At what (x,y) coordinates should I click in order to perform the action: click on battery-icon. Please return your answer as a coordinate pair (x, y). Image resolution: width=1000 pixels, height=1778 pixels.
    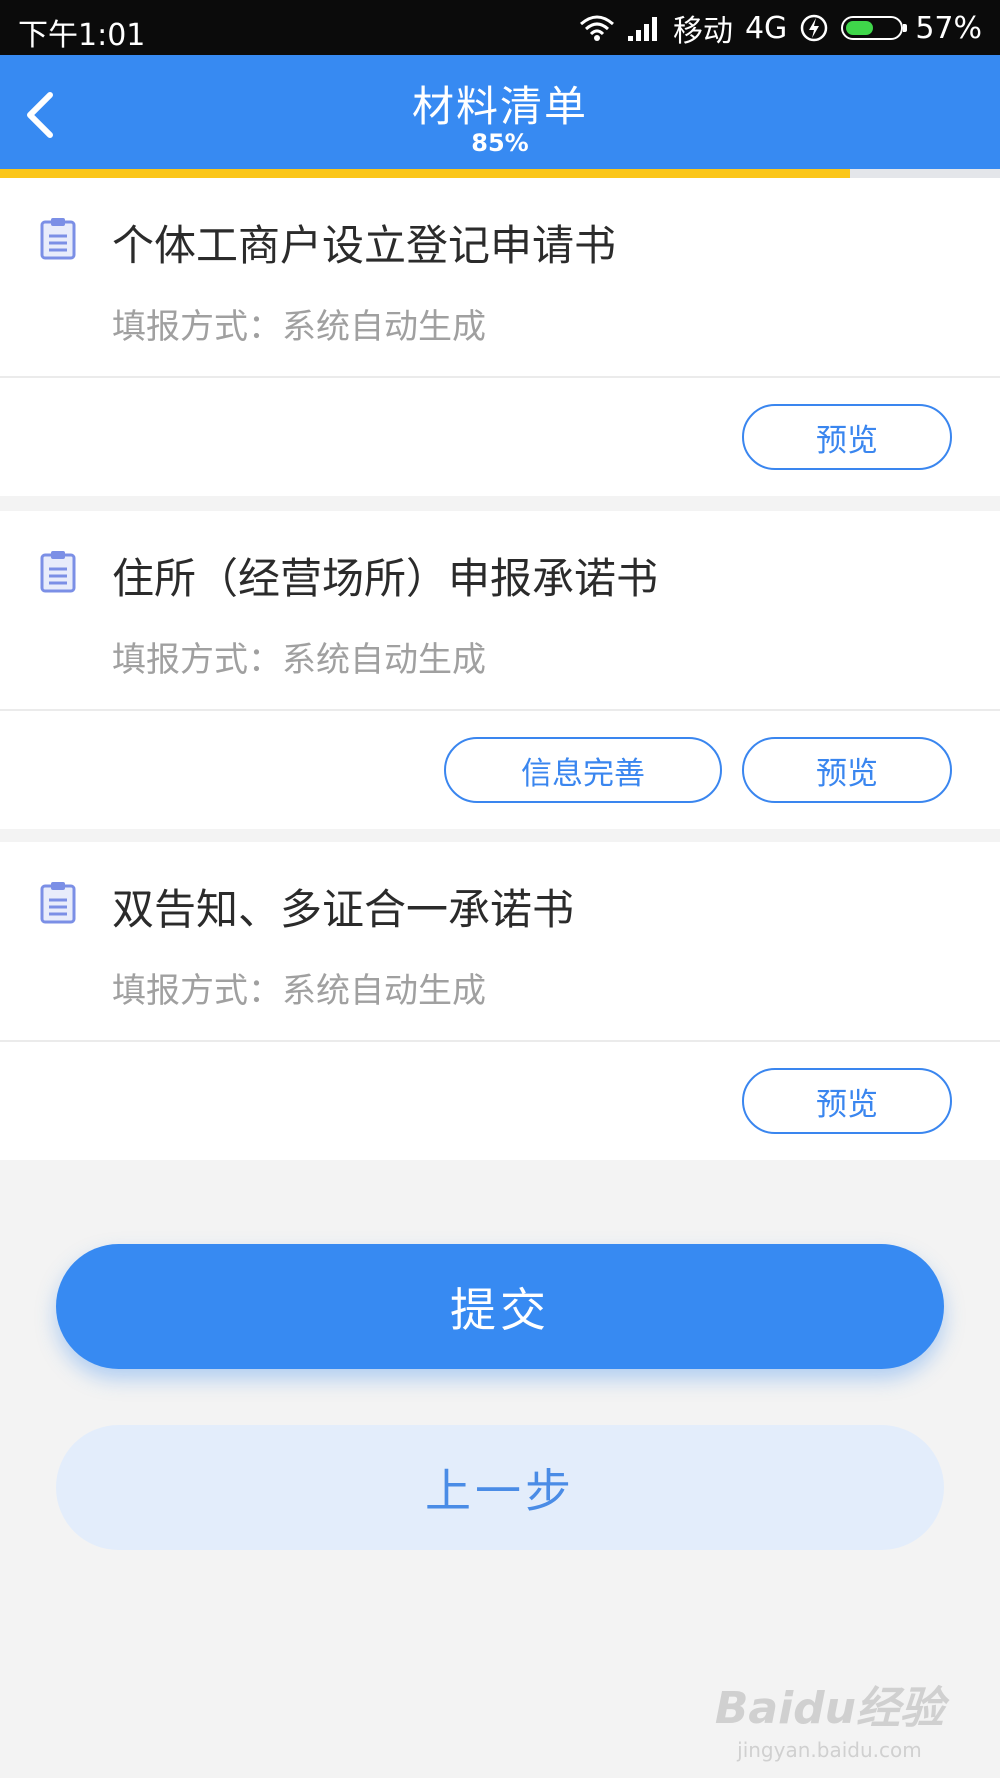
    Looking at the image, I should click on (874, 28).